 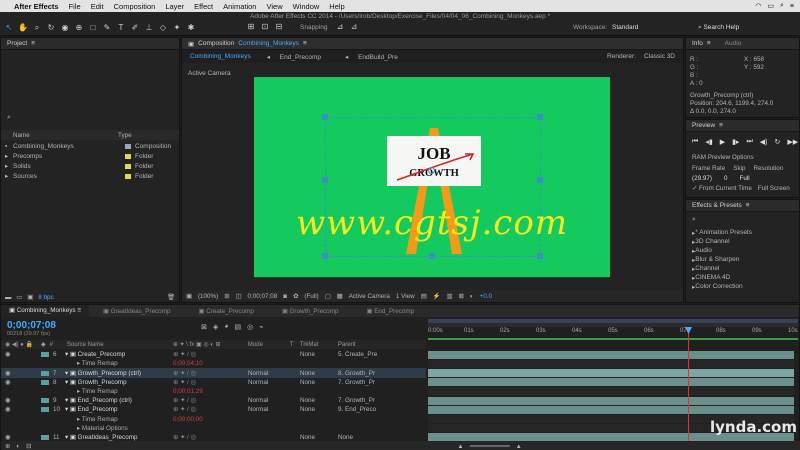 I want to click on draft-3d-icon: ◈, so click(x=215, y=327).